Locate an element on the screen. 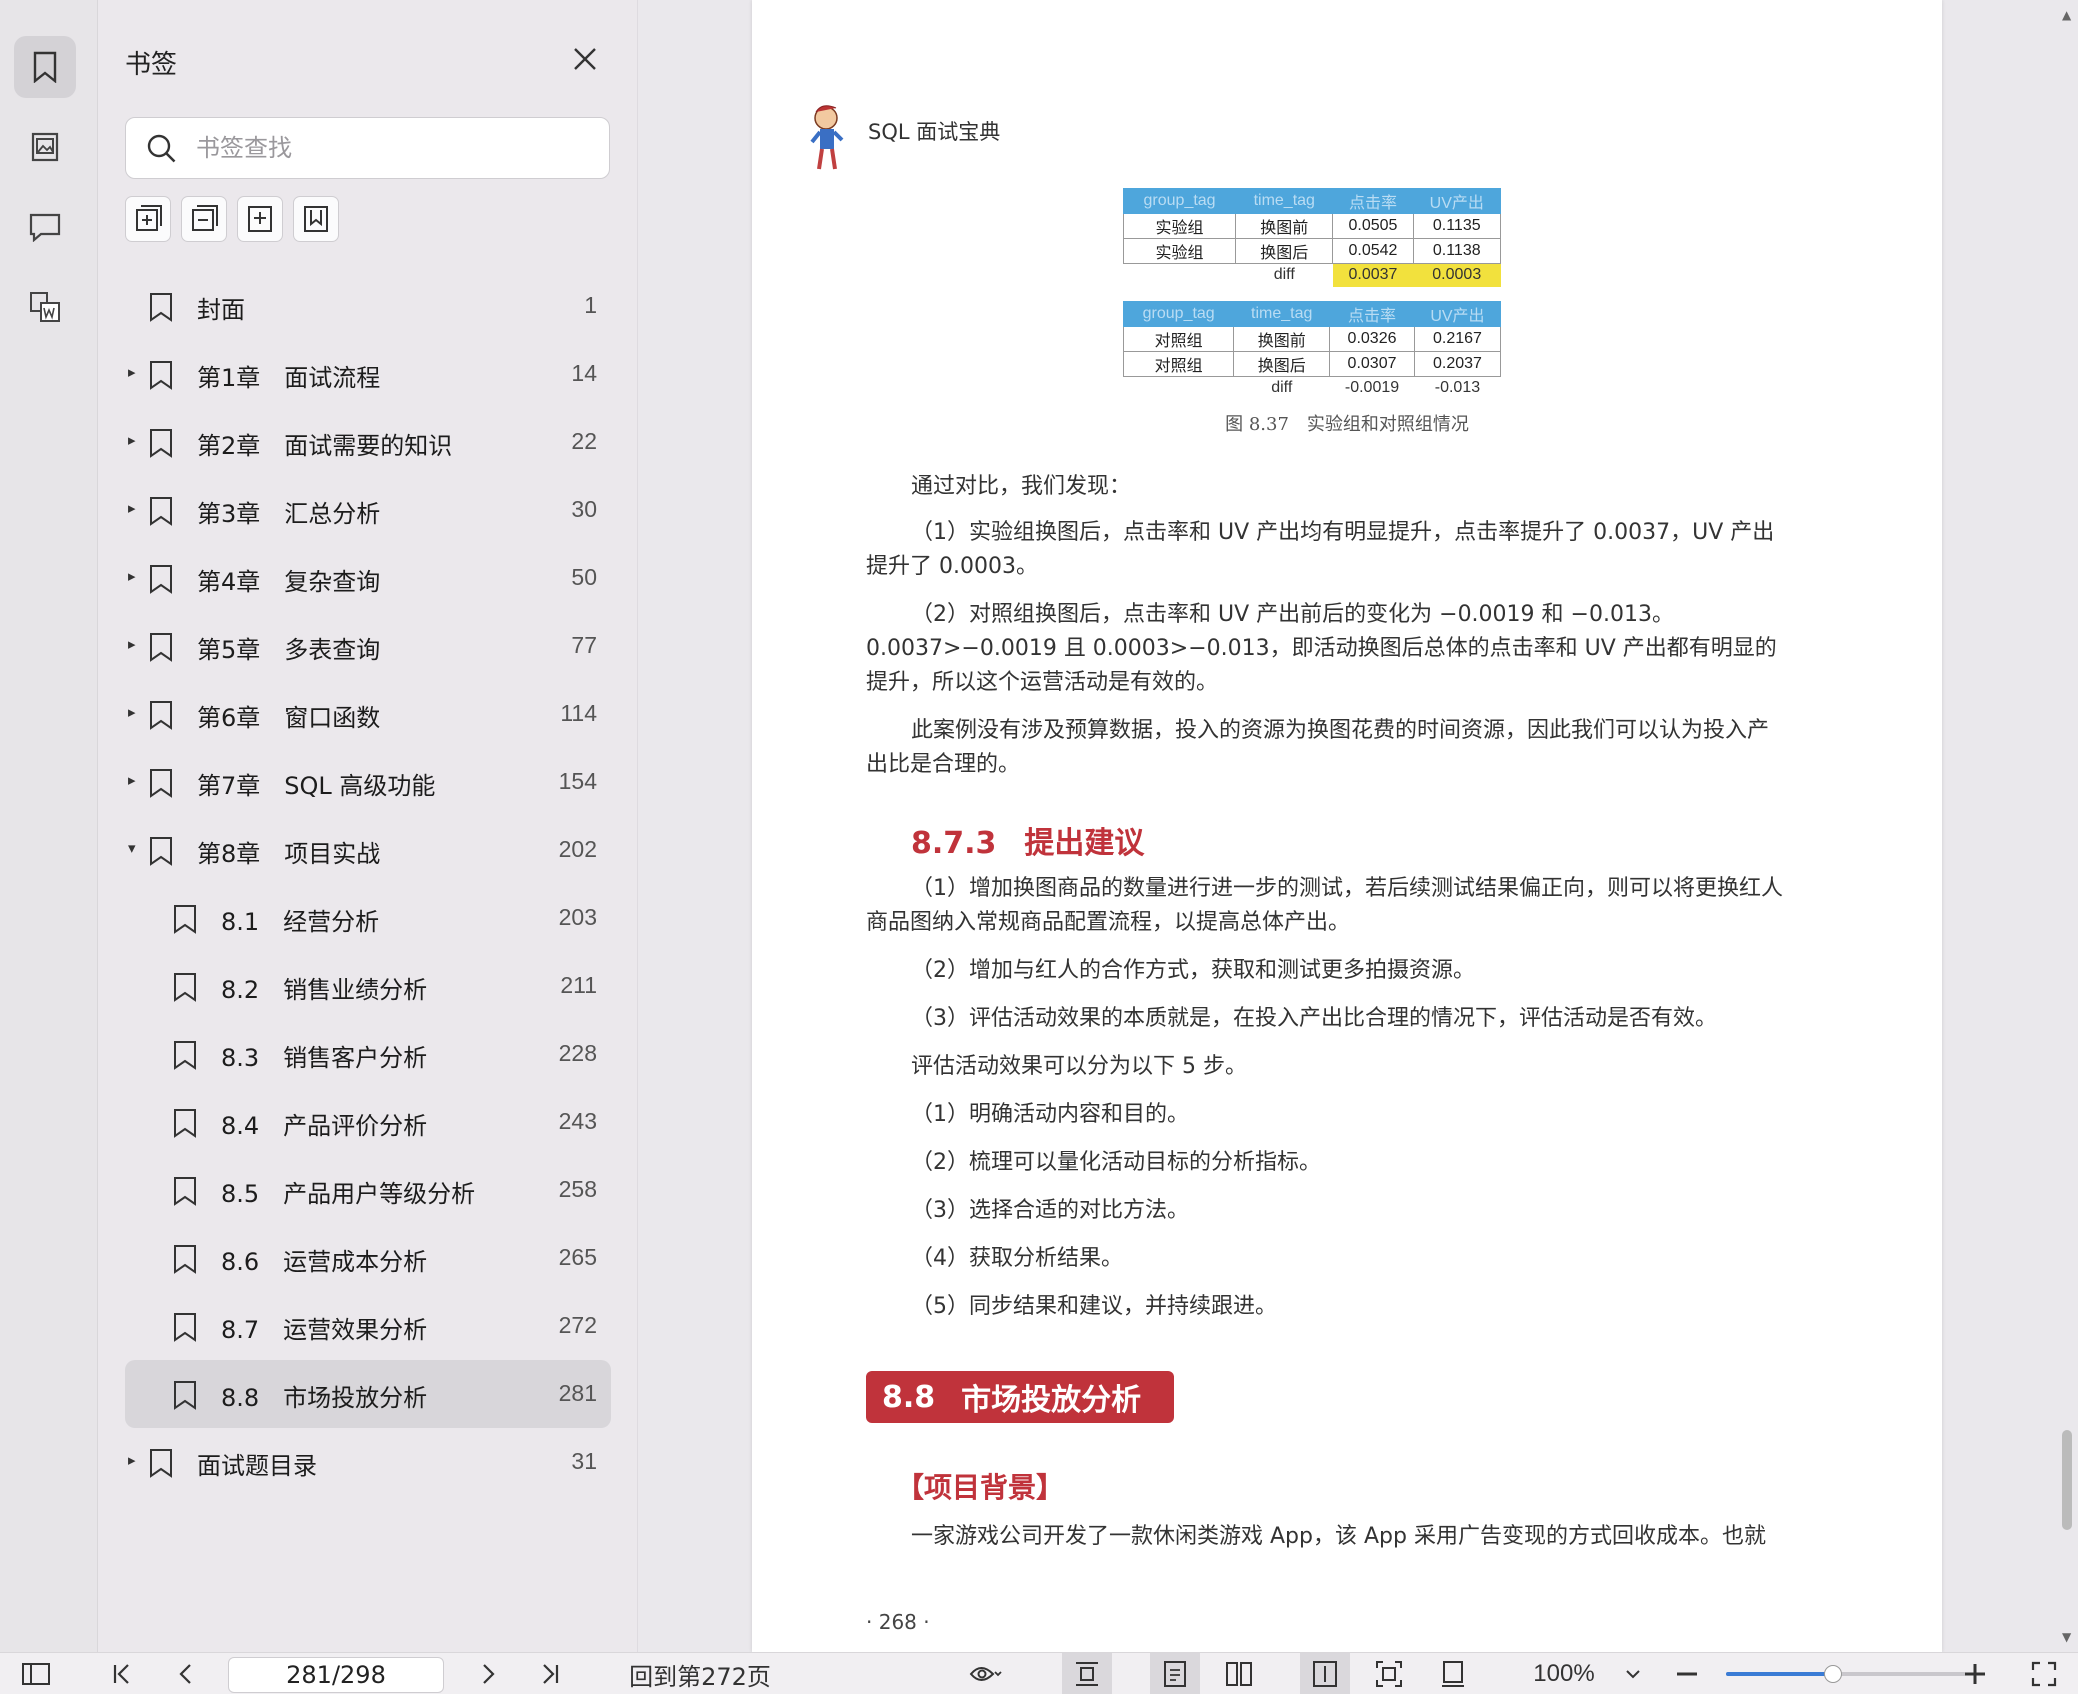 The height and width of the screenshot is (1694, 2078). bookmark-search-input is located at coordinates (396, 148).